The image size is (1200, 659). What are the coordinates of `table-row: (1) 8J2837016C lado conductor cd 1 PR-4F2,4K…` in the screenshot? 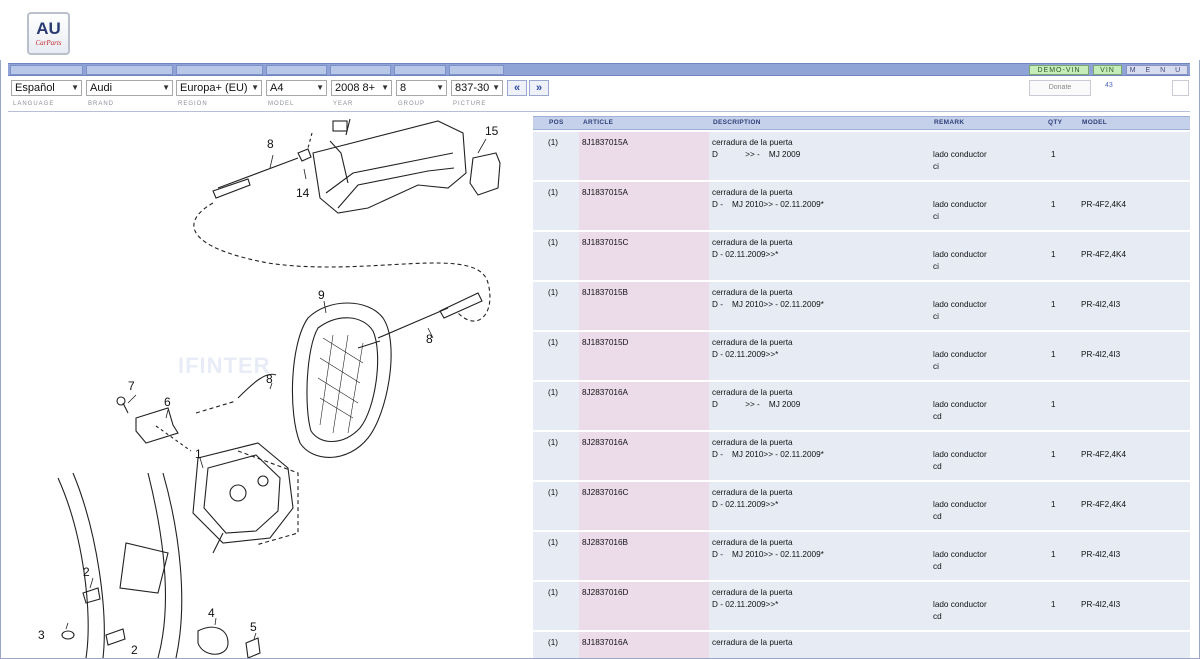 It's located at (861, 507).